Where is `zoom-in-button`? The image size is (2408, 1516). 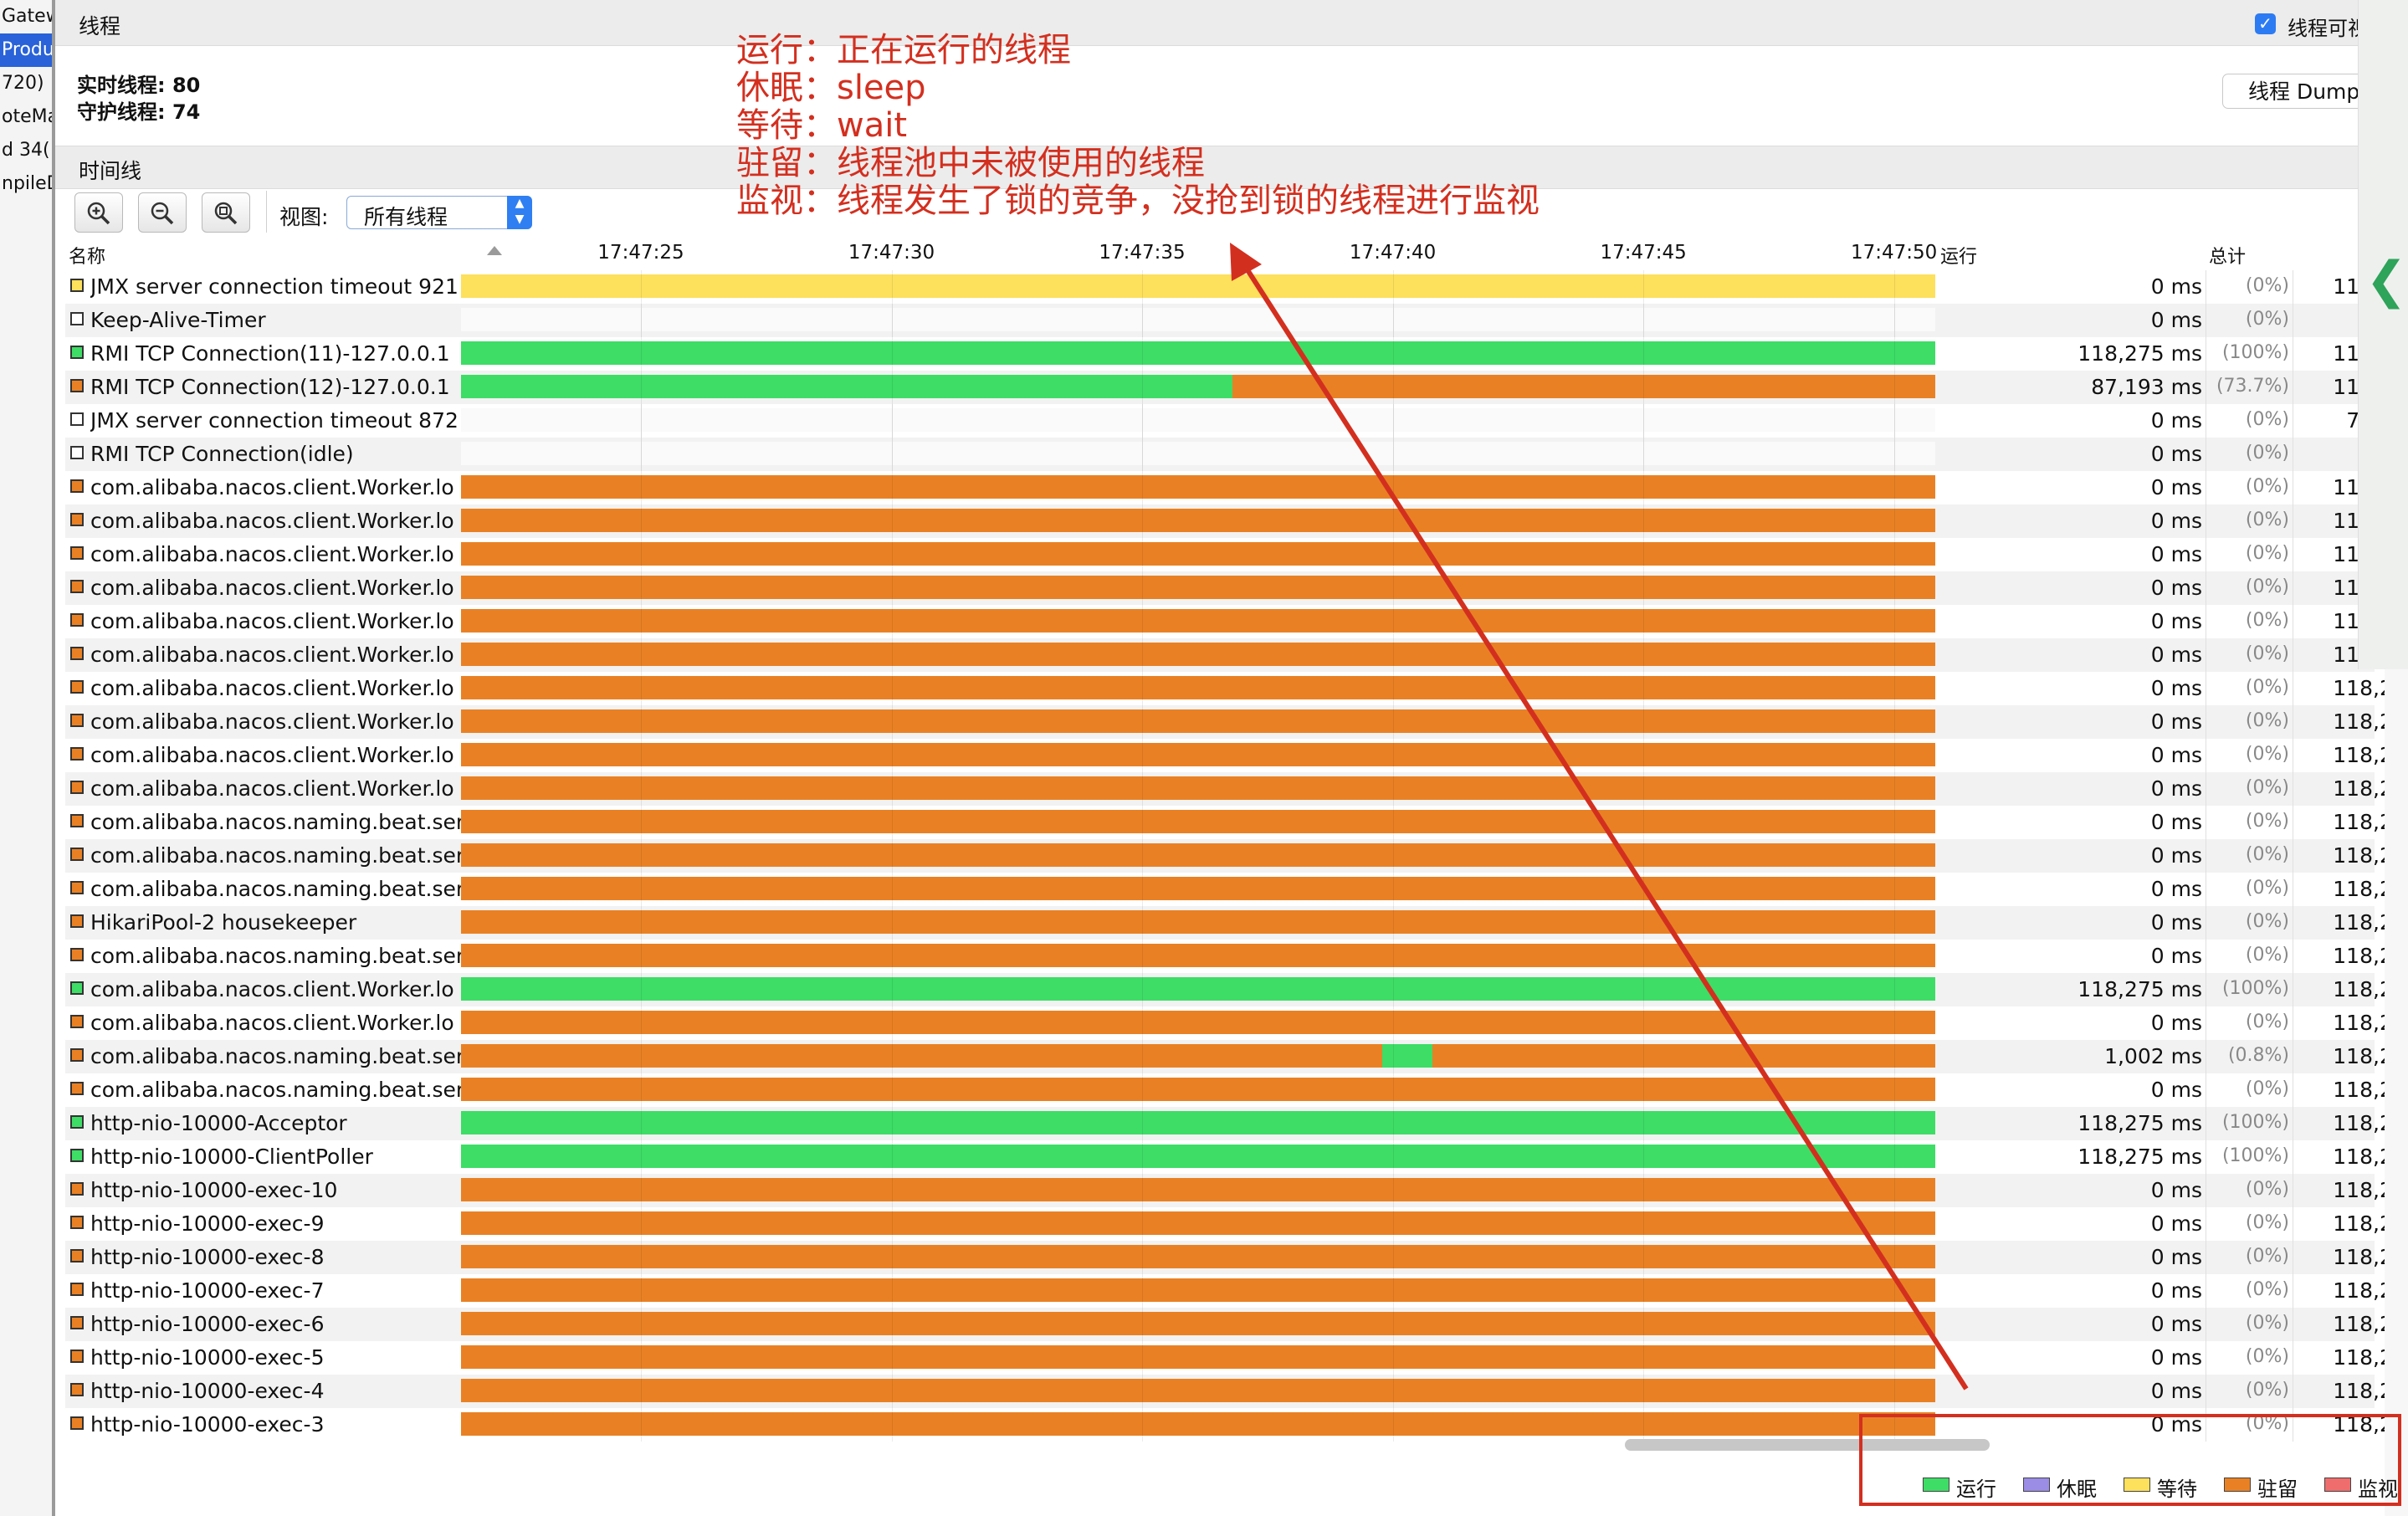
zoom-in-button is located at coordinates (98, 213).